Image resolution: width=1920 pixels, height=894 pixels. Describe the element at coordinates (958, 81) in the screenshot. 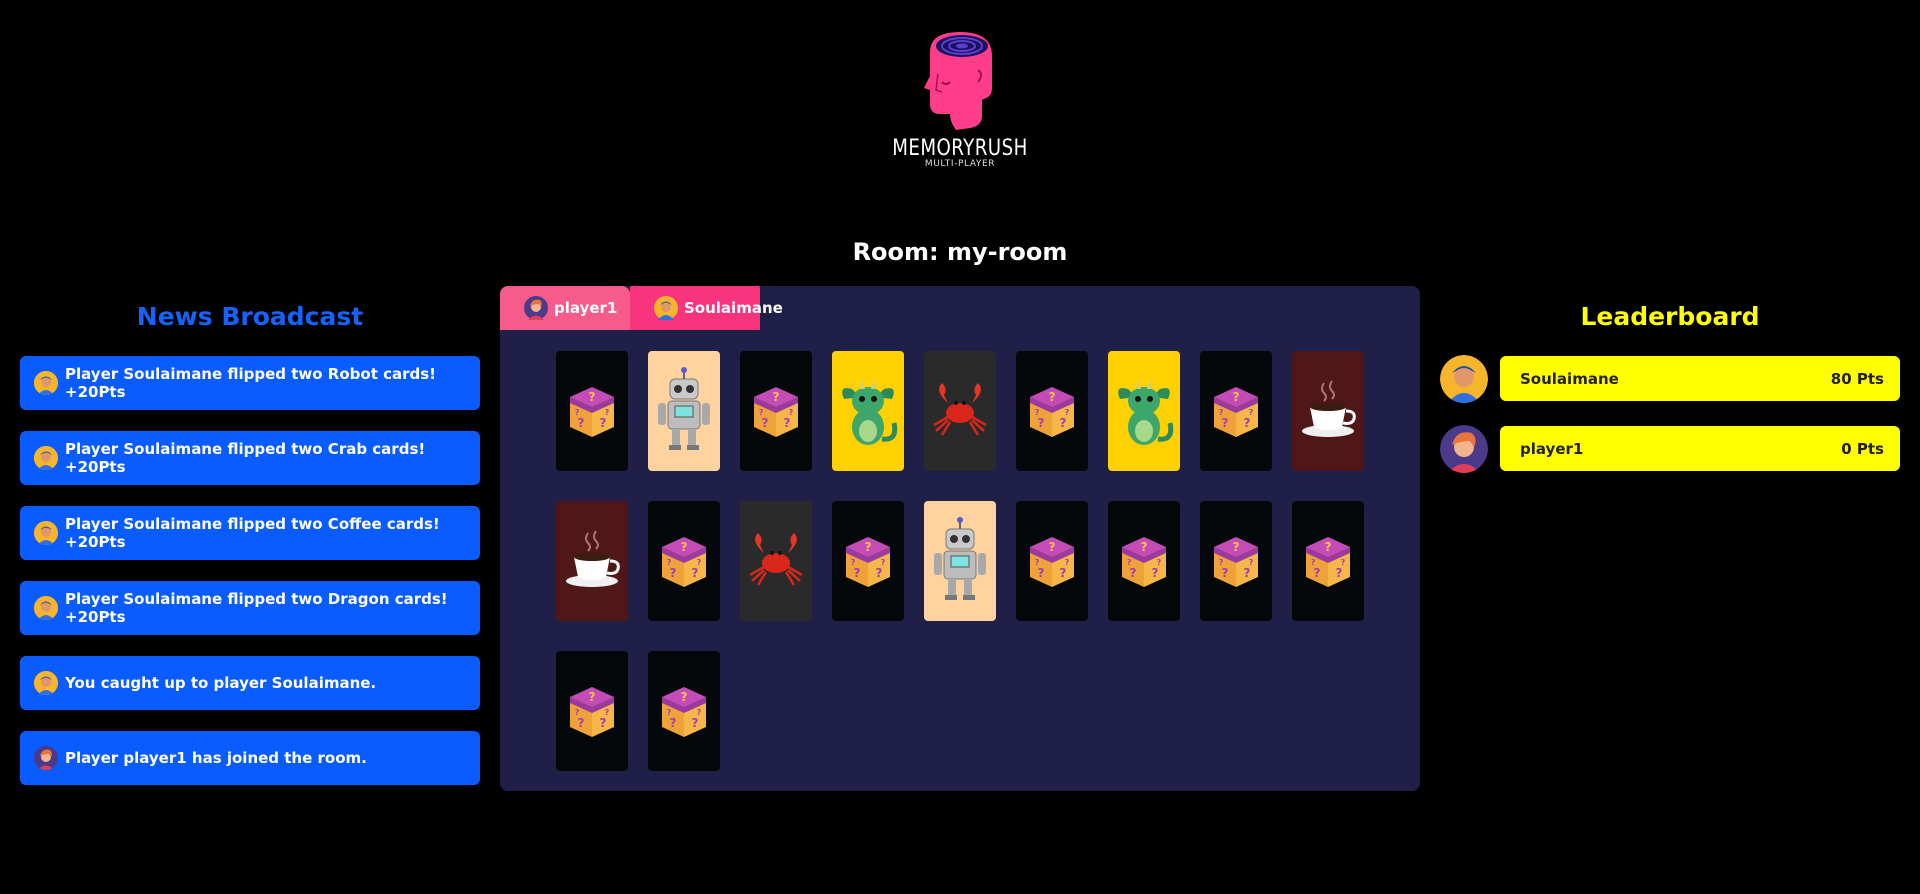

I see `head-spiral-icon` at that location.